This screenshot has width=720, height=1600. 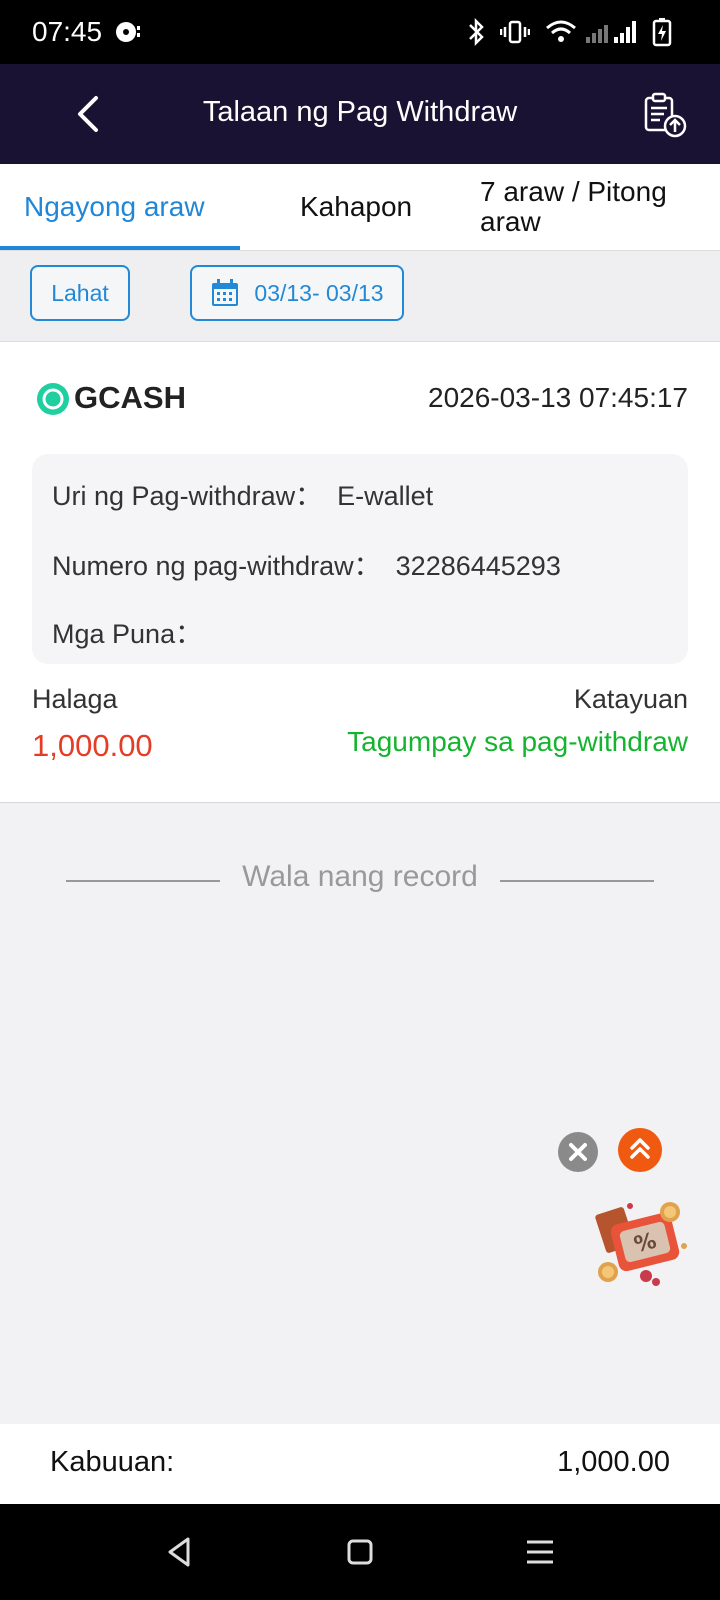 I want to click on menu-lines-icon, so click(x=540, y=1552).